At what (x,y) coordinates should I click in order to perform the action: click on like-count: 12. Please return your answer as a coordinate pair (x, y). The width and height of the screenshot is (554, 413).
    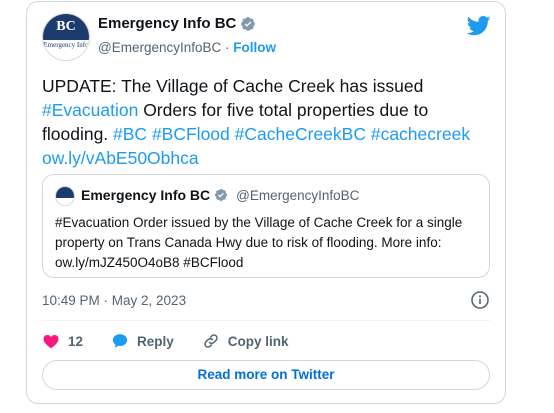
    Looking at the image, I should click on (76, 341).